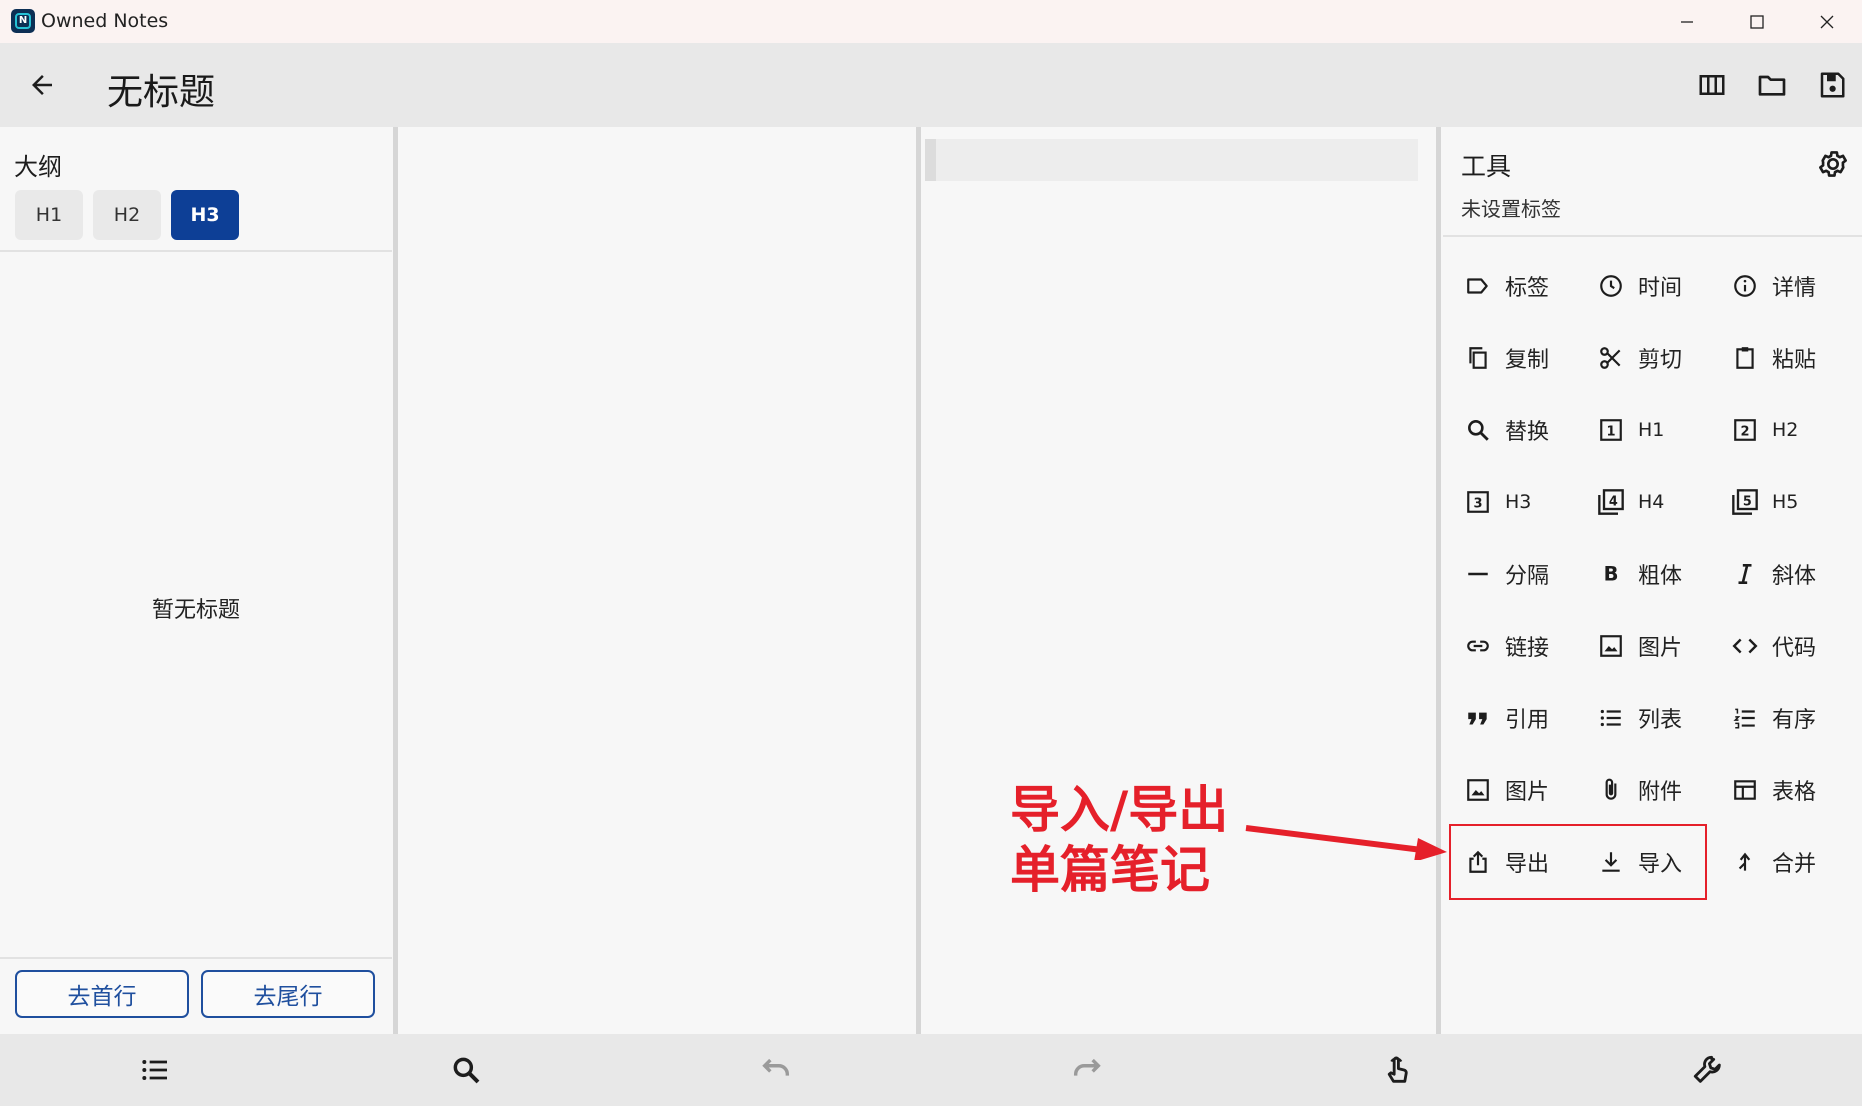 The image size is (1862, 1106). Describe the element at coordinates (1745, 286) in the screenshot. I see `info-icon` at that location.